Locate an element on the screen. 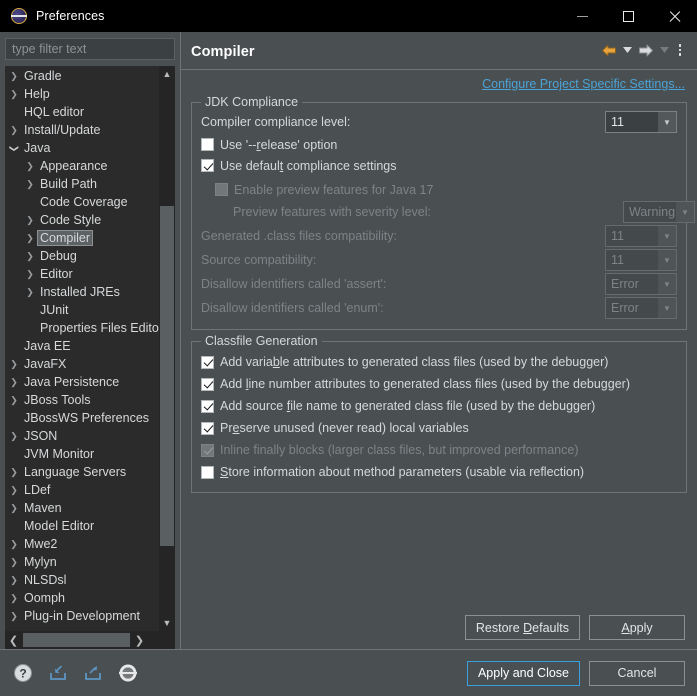  sidebar-item-nlsdsl: ❯ NLSDsl is located at coordinates (82, 580).